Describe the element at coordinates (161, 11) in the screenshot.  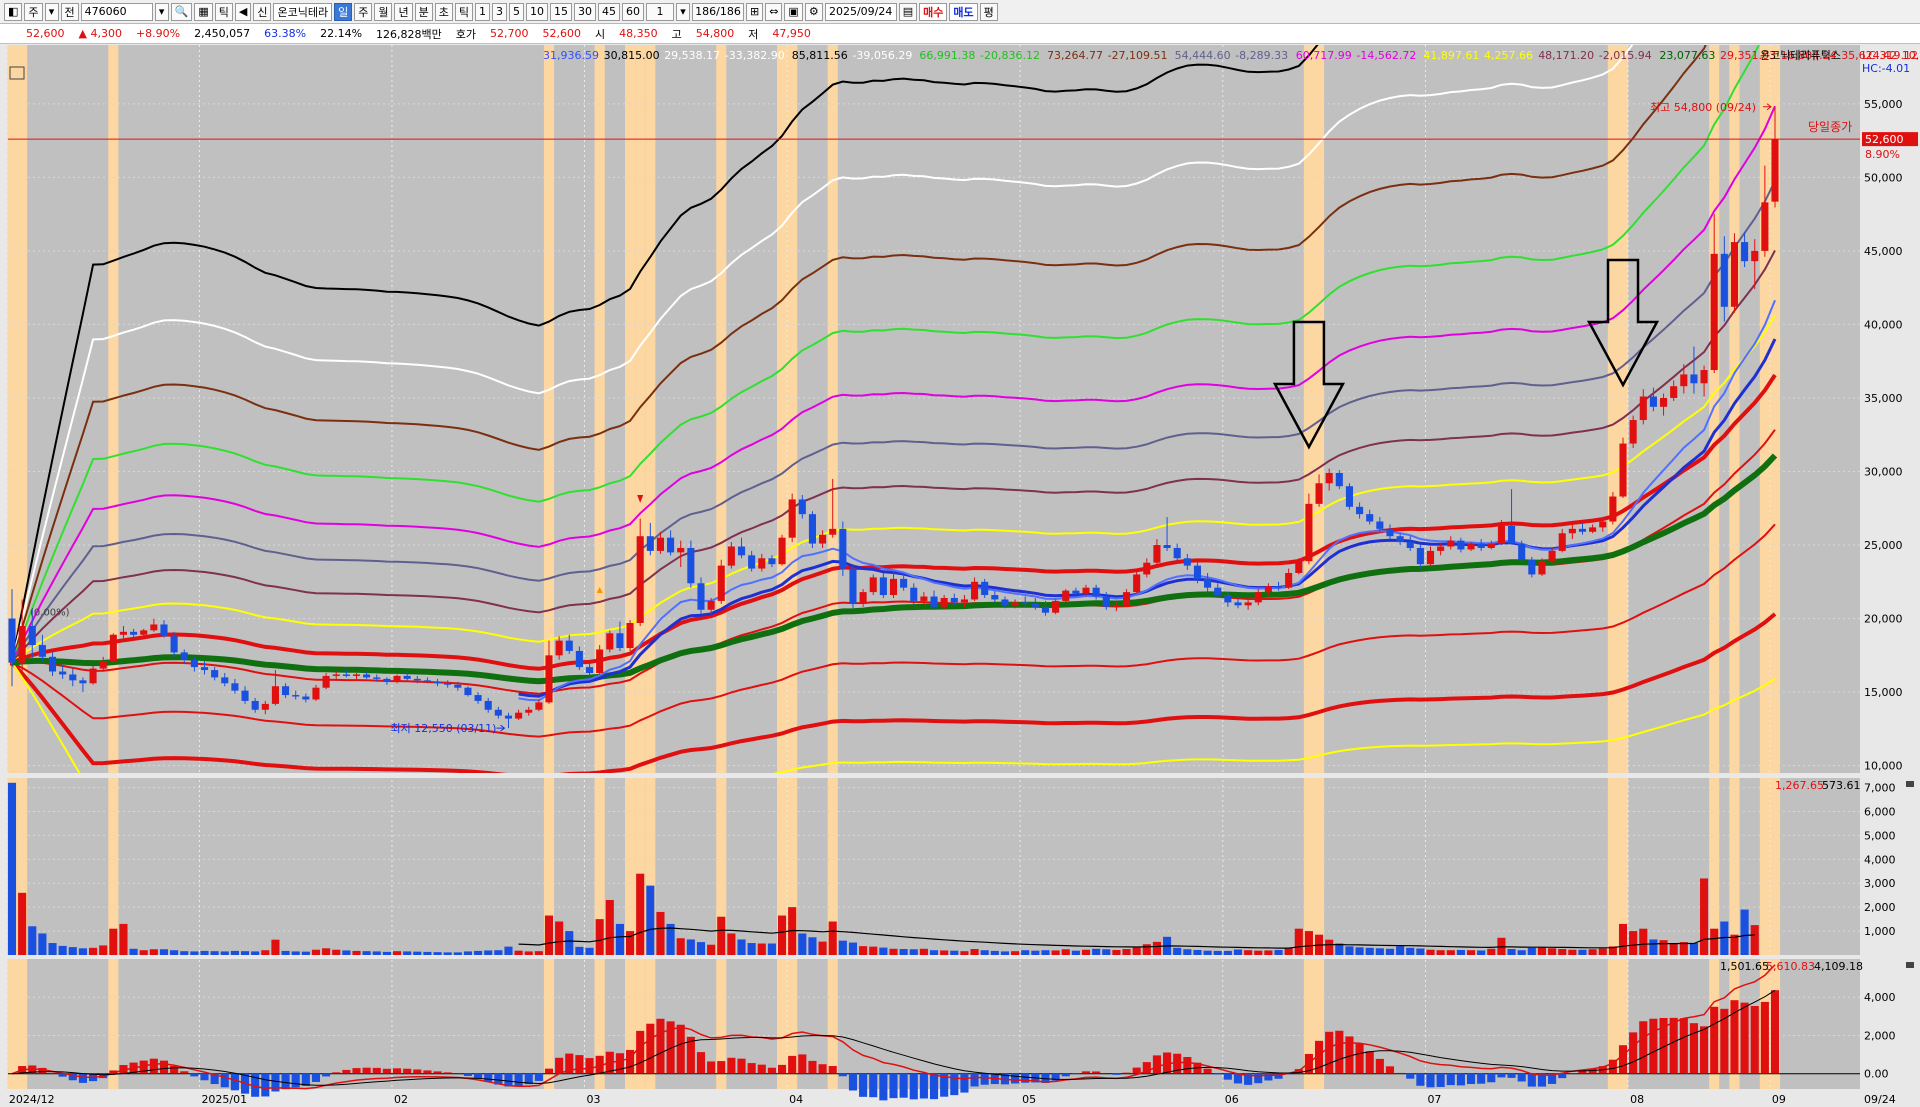
I see `code-dropdown-icon: ▾` at that location.